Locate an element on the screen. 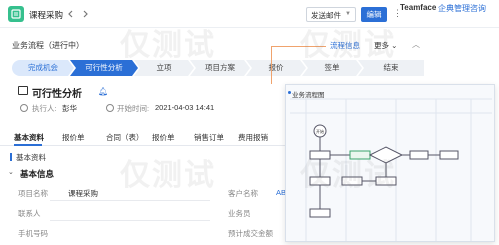 The width and height of the screenshot is (499, 245). stage-title: 可行性分析 is located at coordinates (57, 94).